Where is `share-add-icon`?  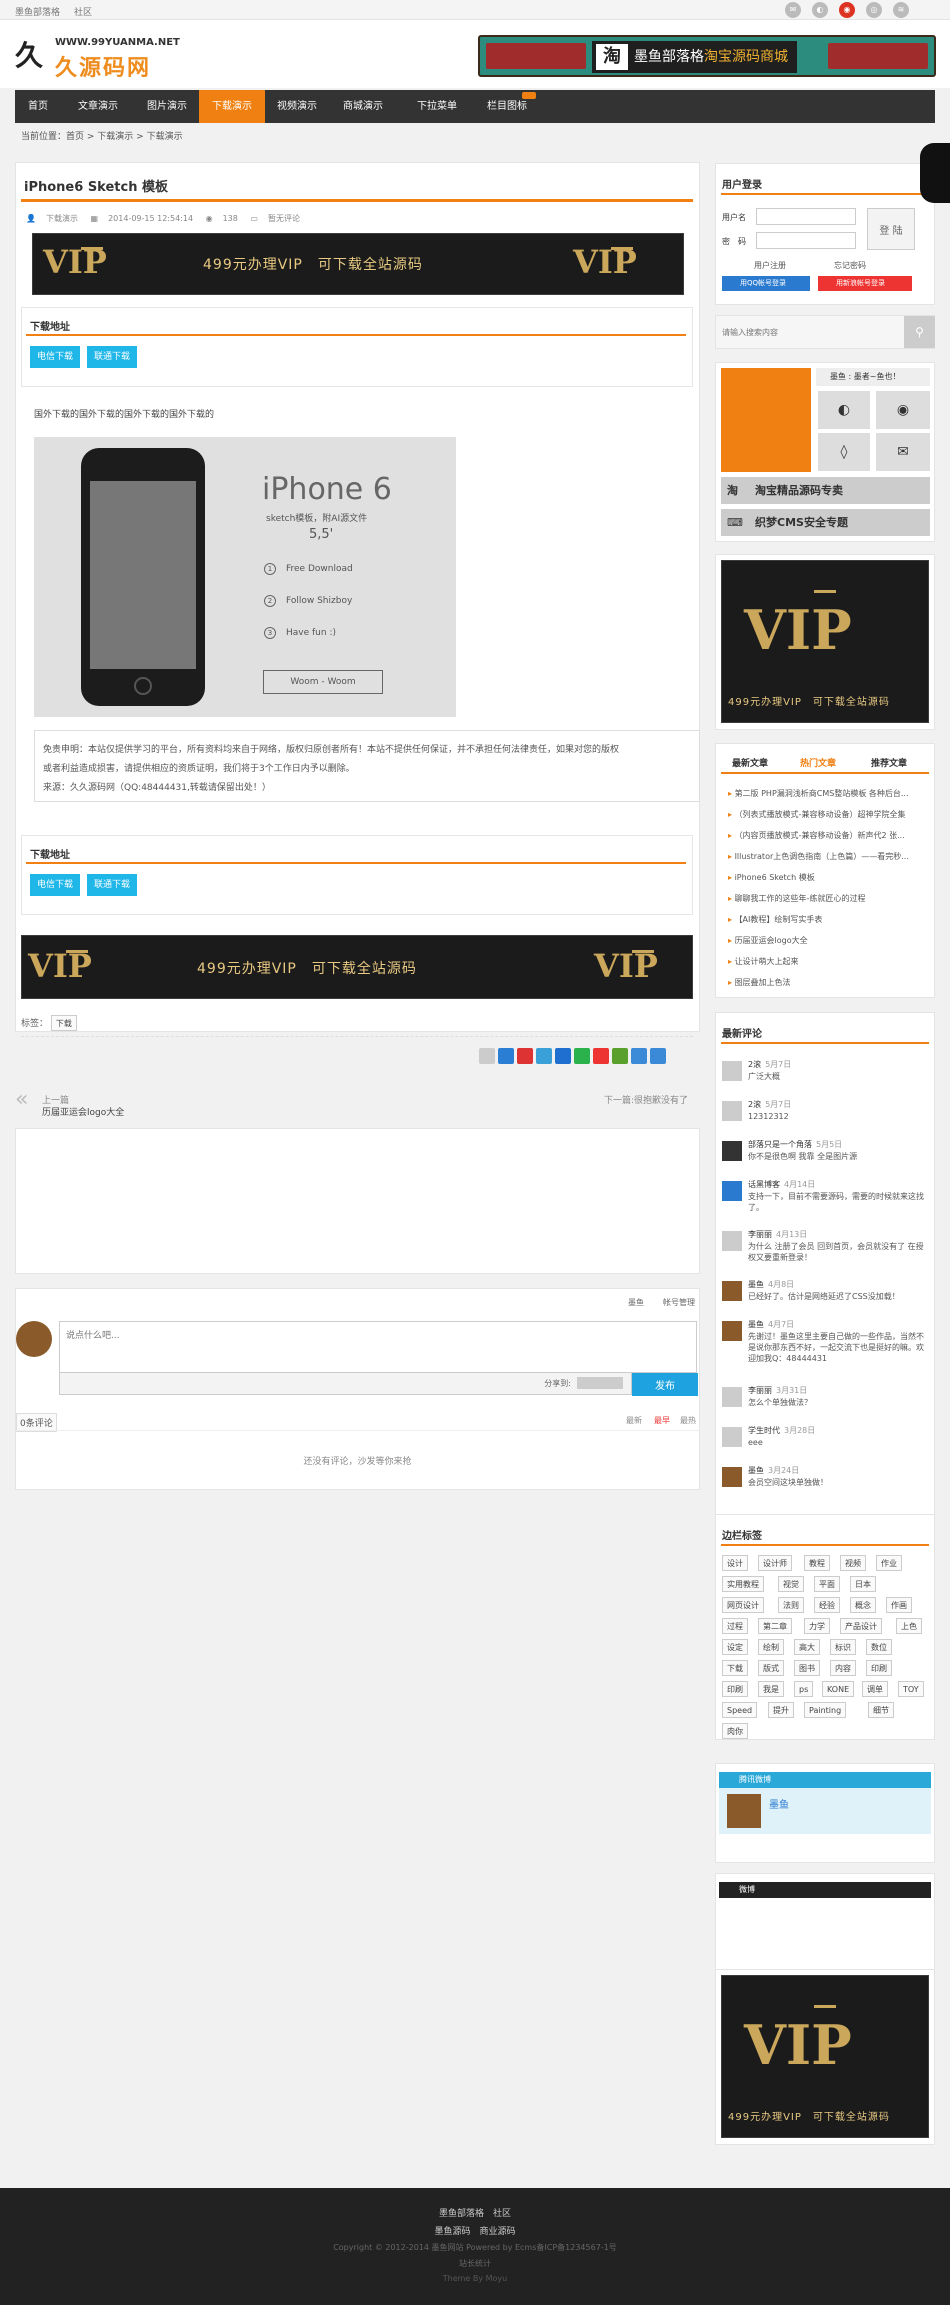
share-add-icon is located at coordinates (658, 1056).